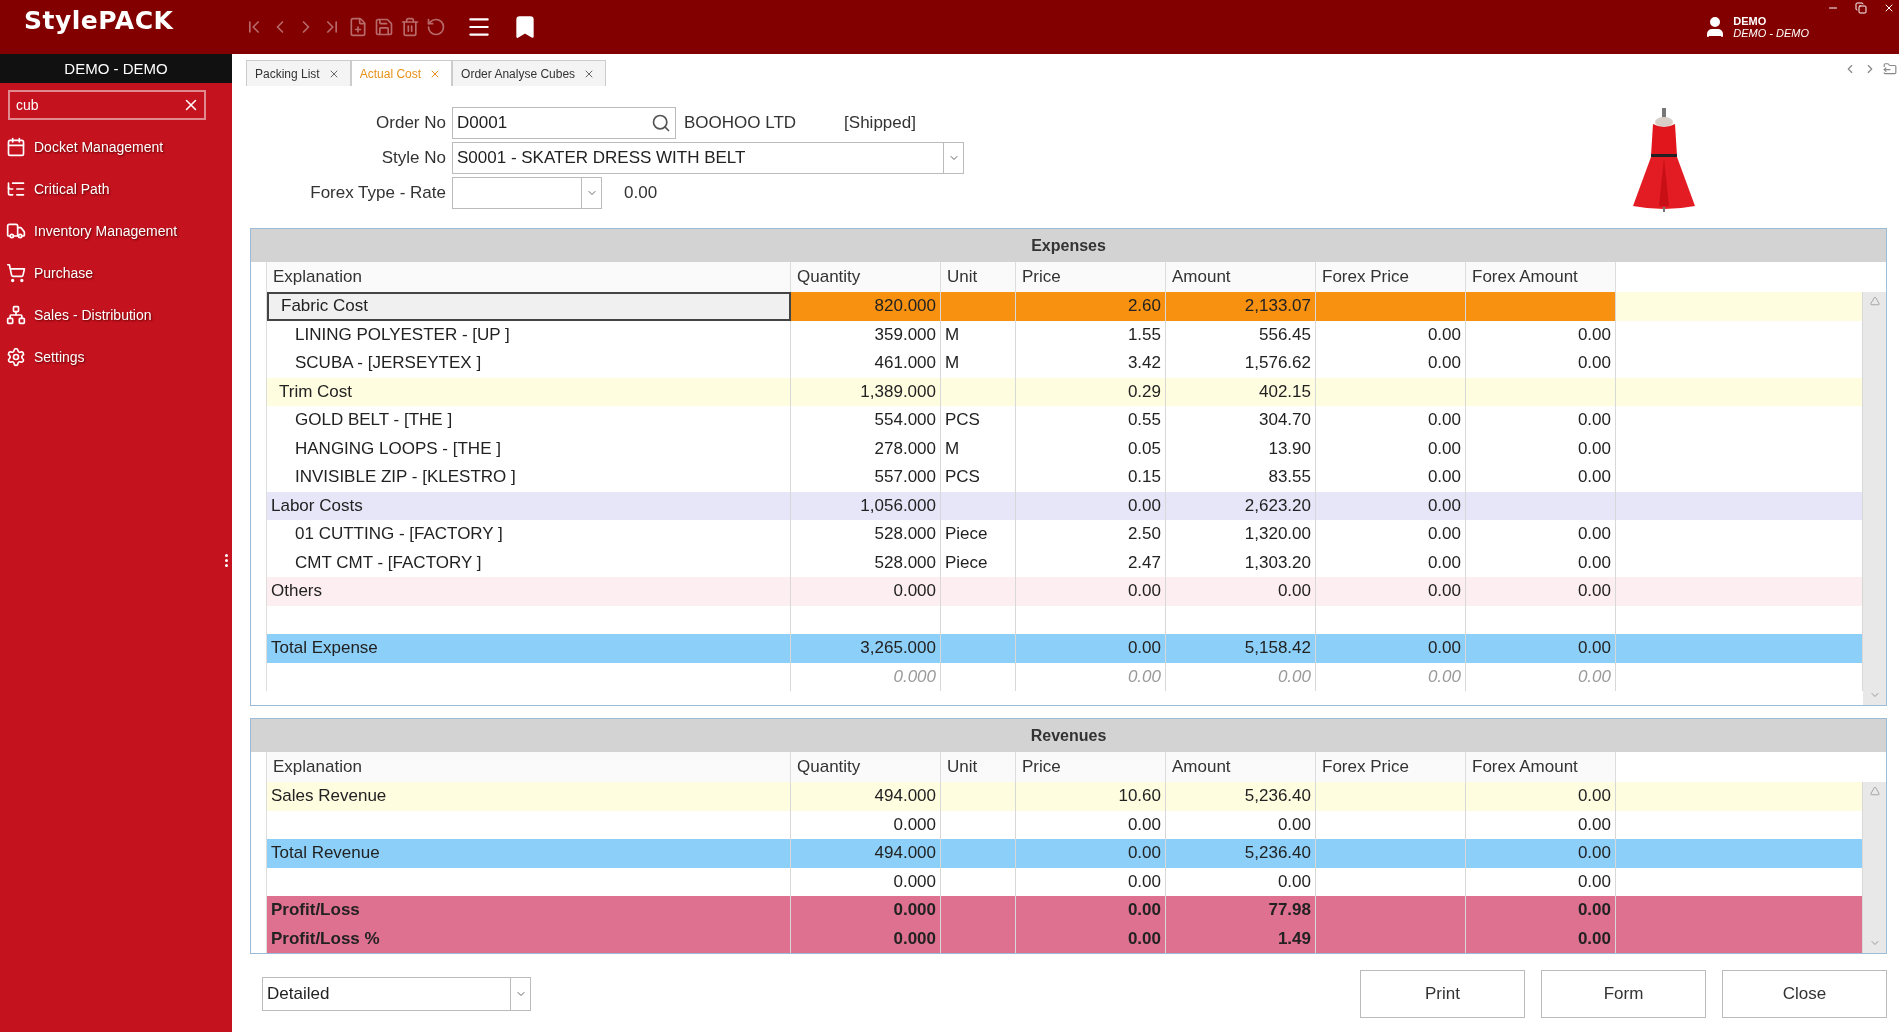 This screenshot has height=1032, width=1899. I want to click on table-cell: Total Revenue, so click(529, 853).